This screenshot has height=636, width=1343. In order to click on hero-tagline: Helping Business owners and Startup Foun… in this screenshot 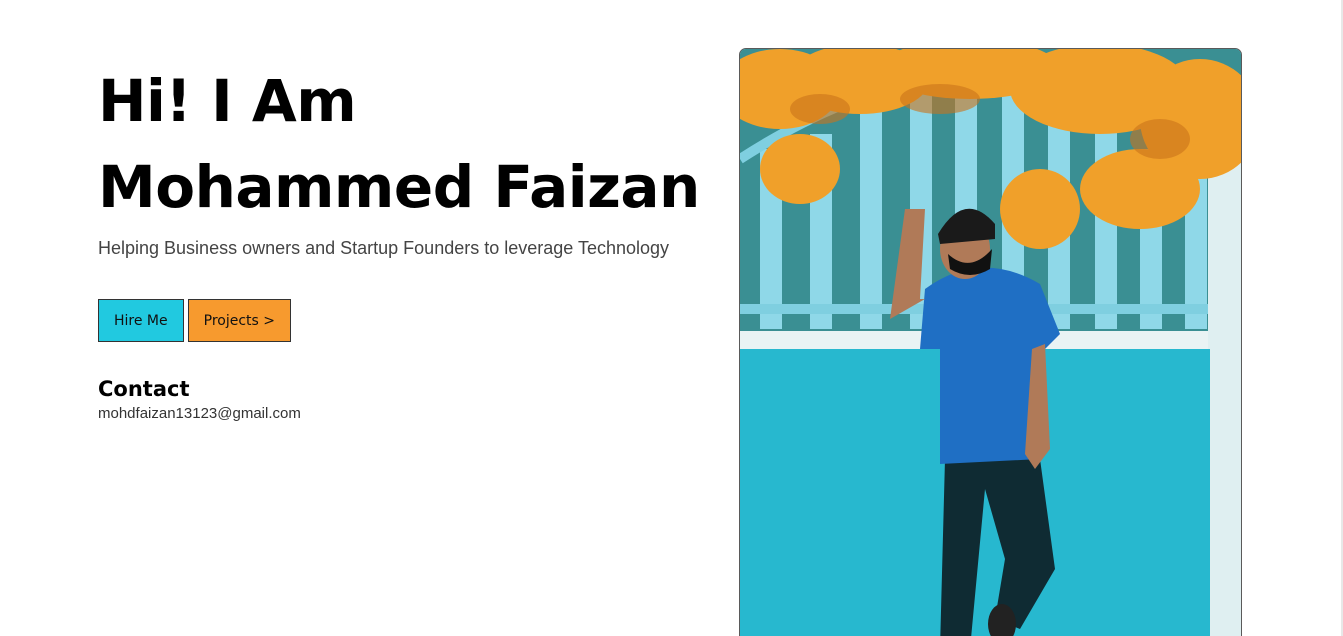, I will do `click(384, 248)`.